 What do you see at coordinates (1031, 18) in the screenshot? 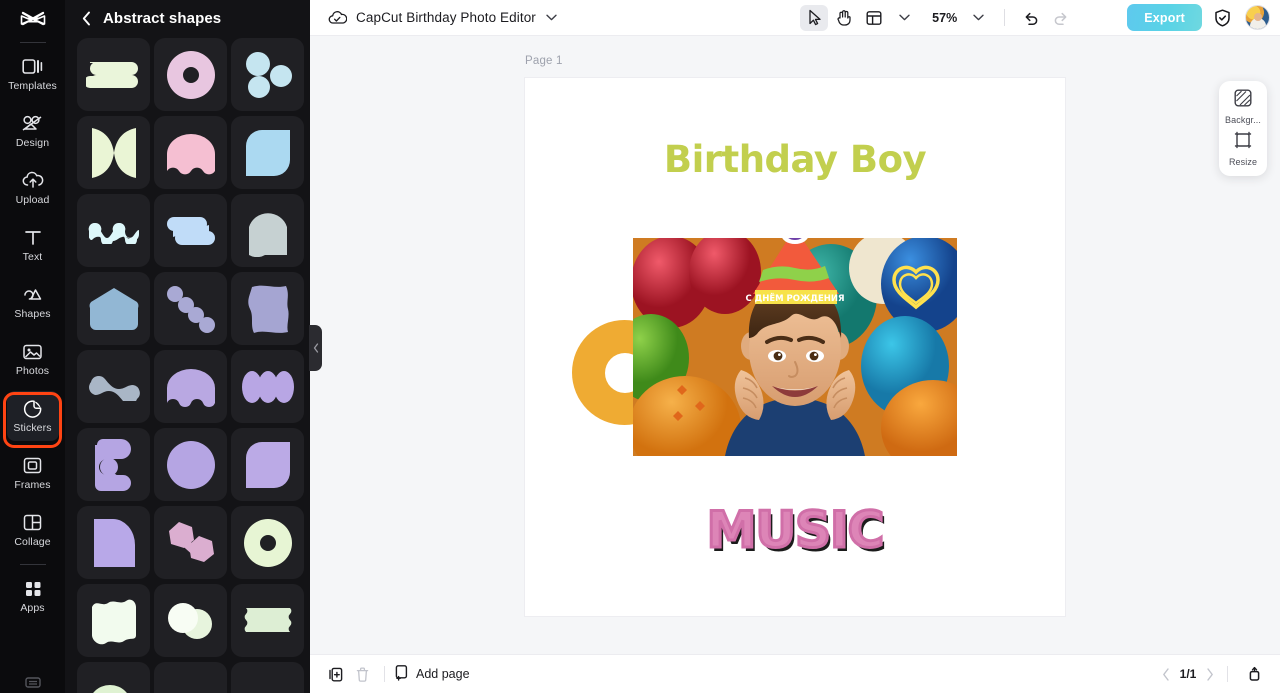
I see `undo-button` at bounding box center [1031, 18].